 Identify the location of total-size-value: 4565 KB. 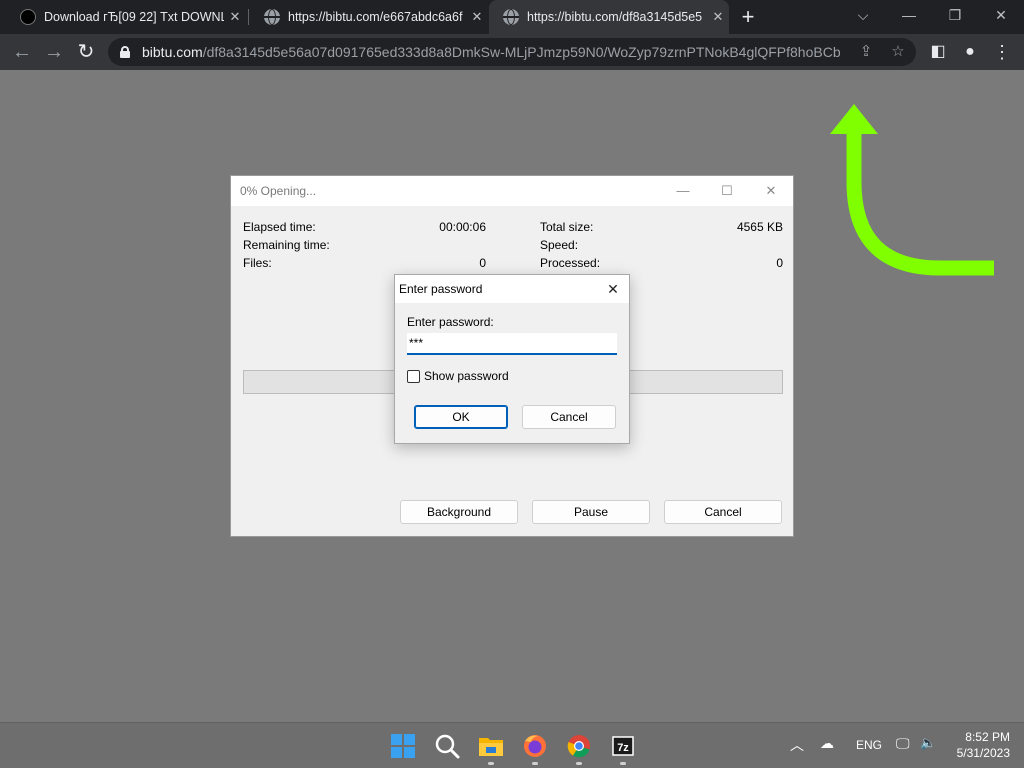
(759, 227).